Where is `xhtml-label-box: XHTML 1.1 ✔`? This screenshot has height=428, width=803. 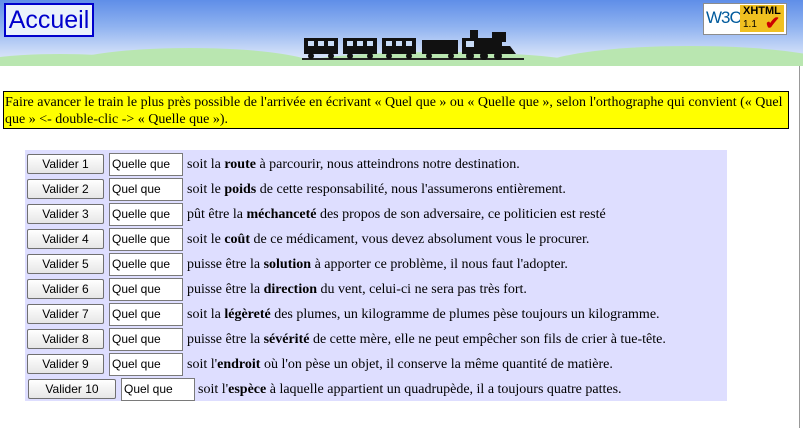 xhtml-label-box: XHTML 1.1 ✔ is located at coordinates (762, 19).